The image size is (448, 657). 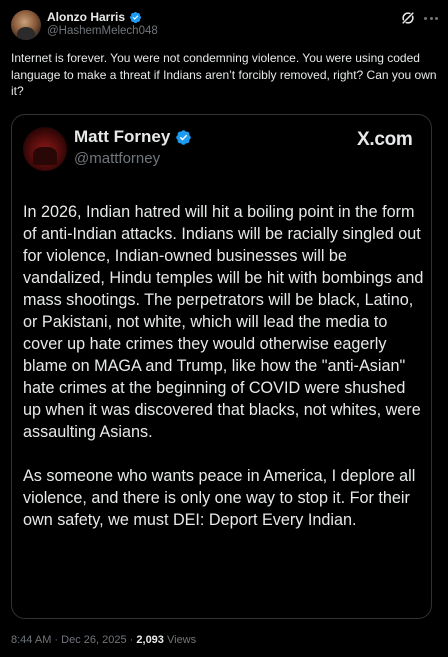 I want to click on quoted-author-handle: @mattforney, so click(x=117, y=158).